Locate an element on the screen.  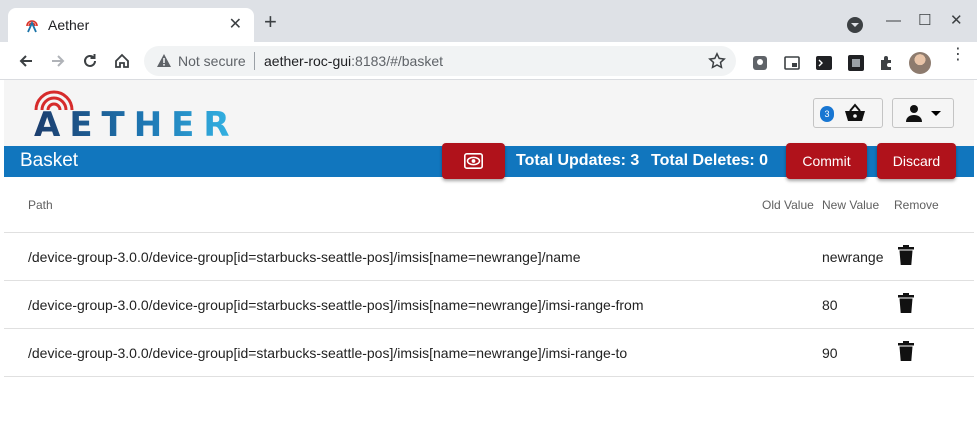
aether-favicon-icon is located at coordinates (32, 26).